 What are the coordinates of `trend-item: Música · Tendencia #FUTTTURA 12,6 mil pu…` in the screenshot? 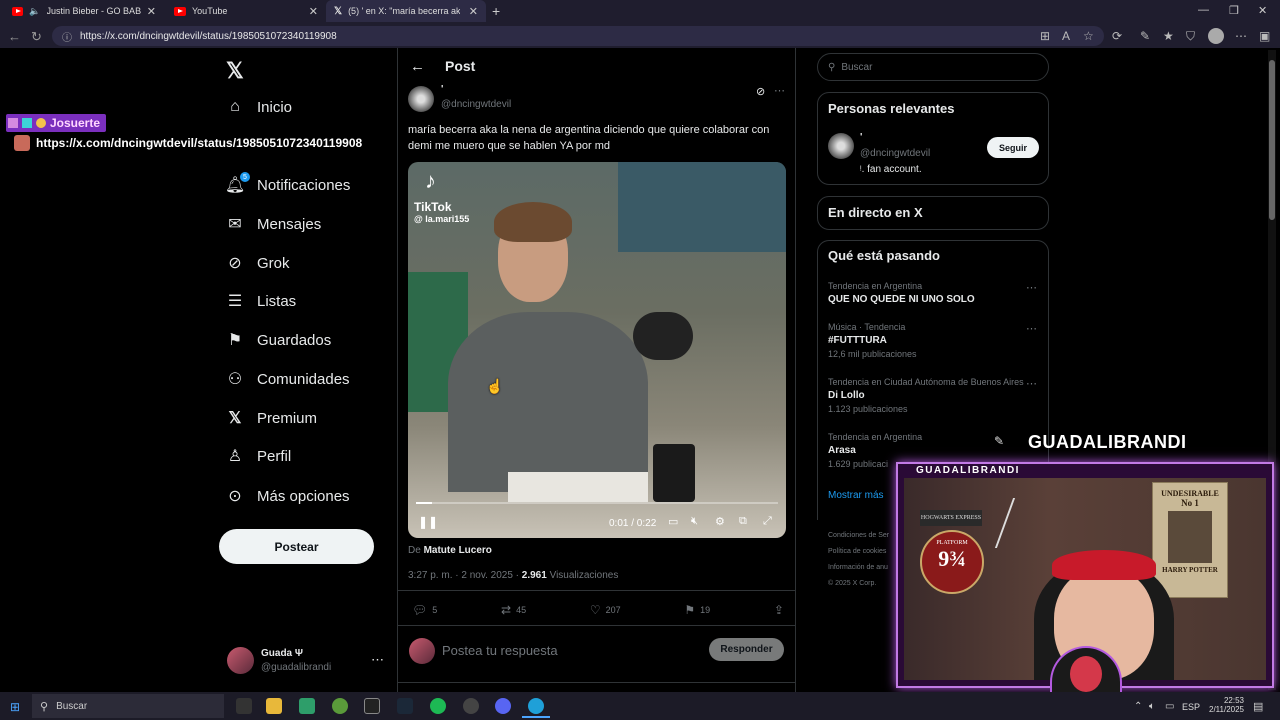 It's located at (935, 340).